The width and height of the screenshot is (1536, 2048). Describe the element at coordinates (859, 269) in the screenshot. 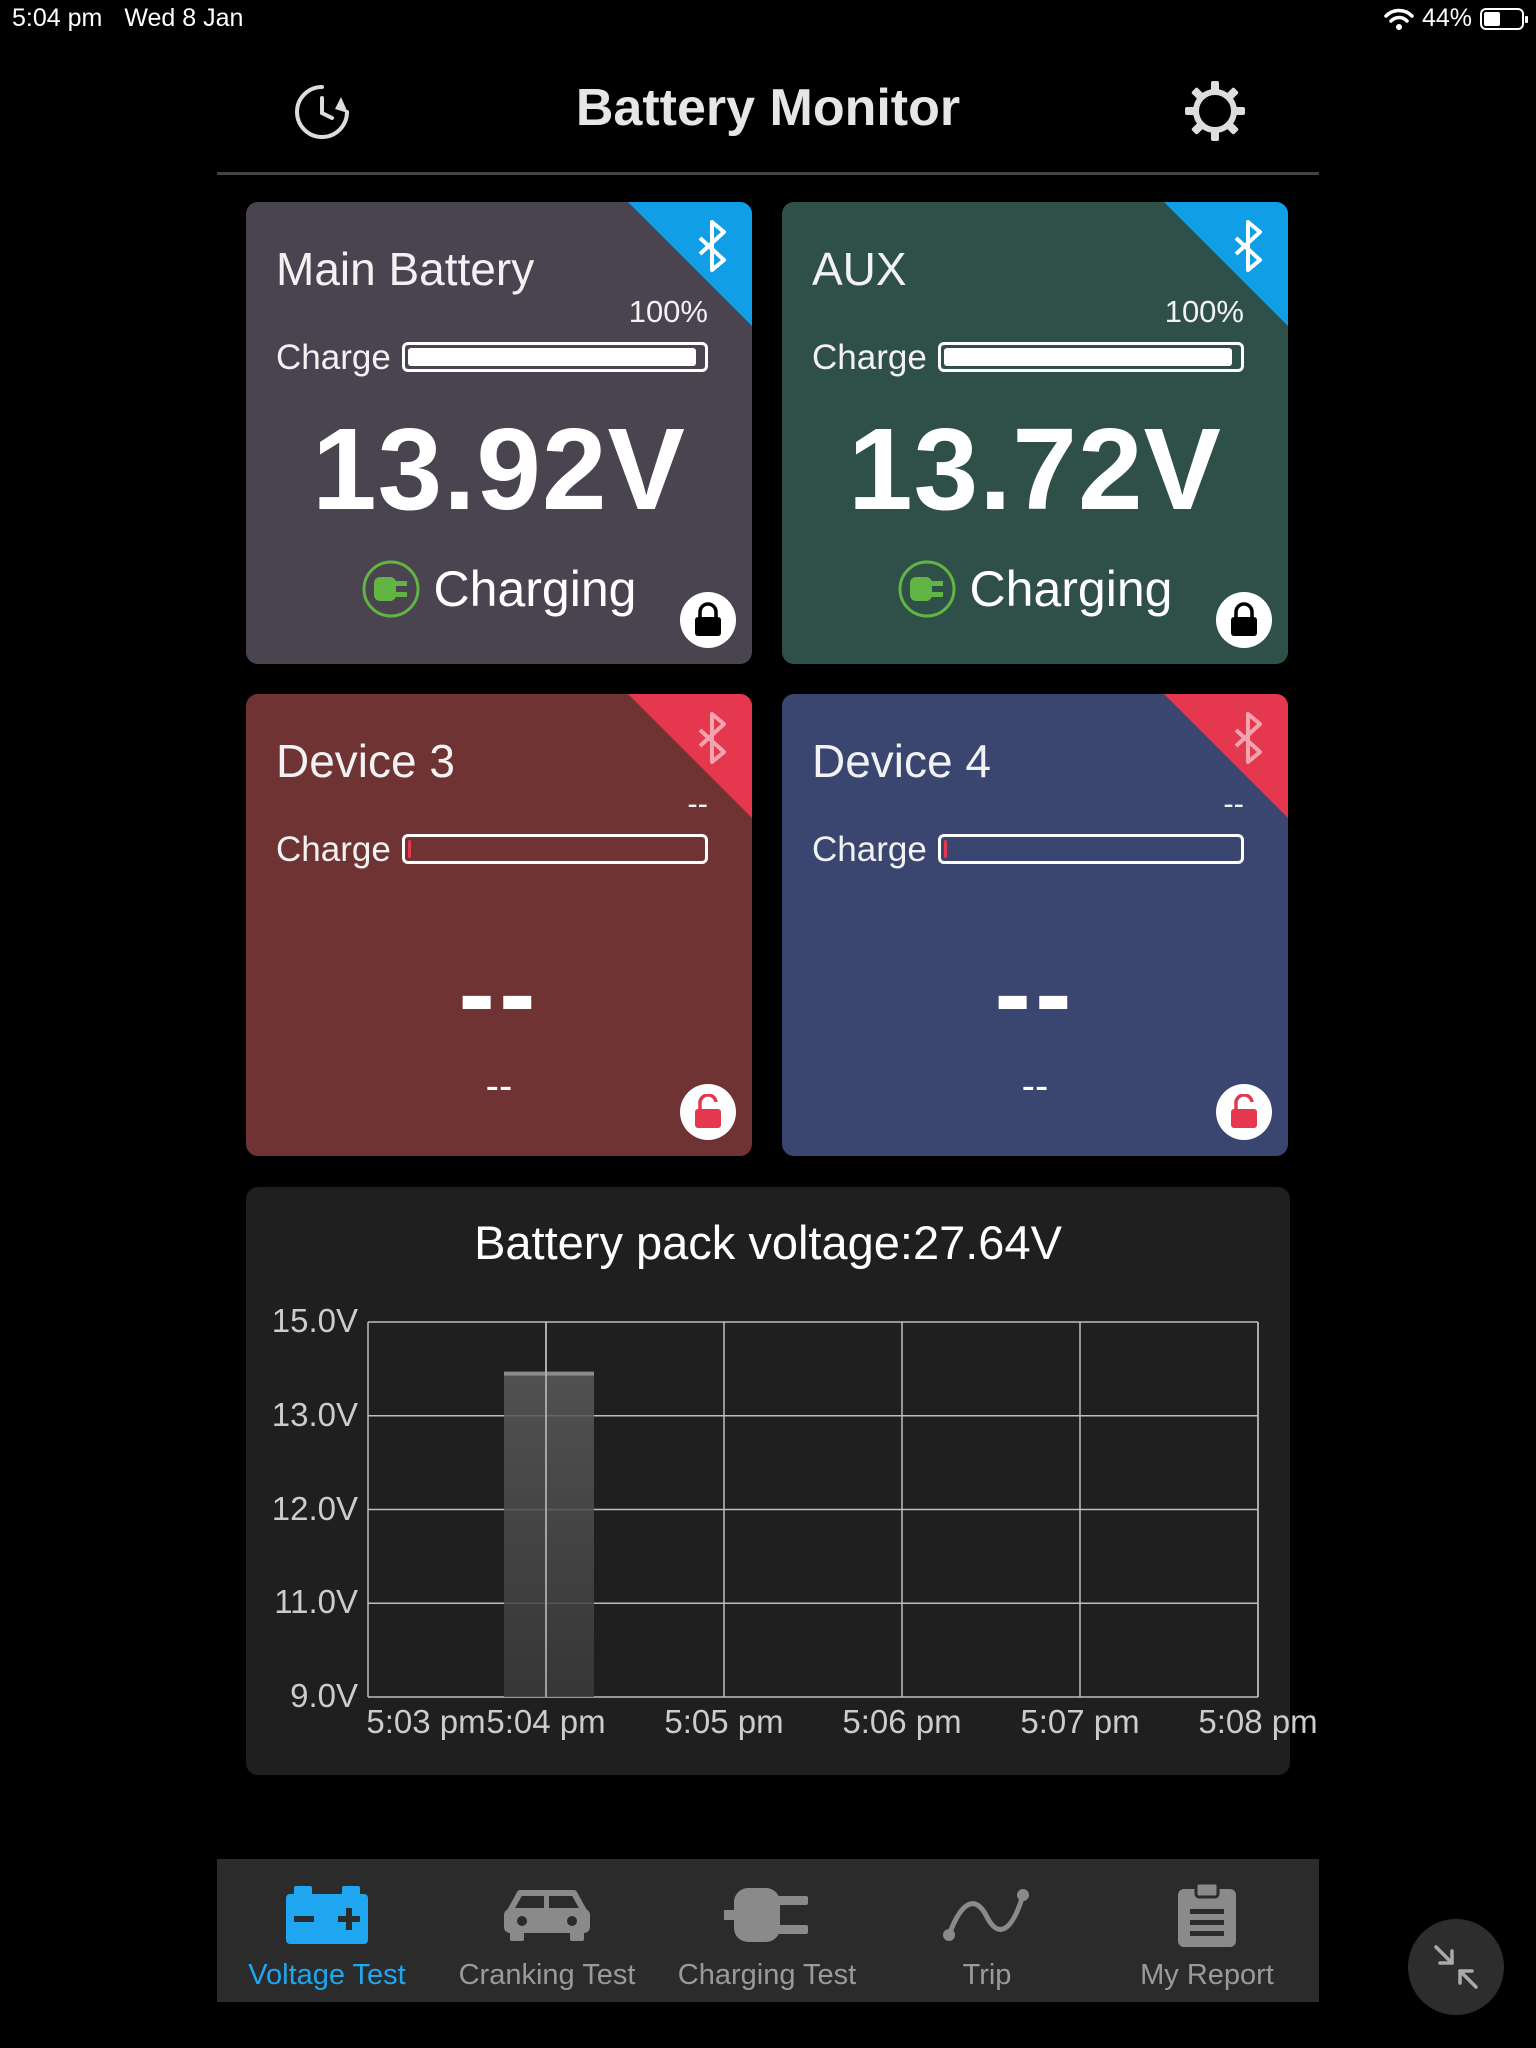

I see `card-title: AUX` at that location.